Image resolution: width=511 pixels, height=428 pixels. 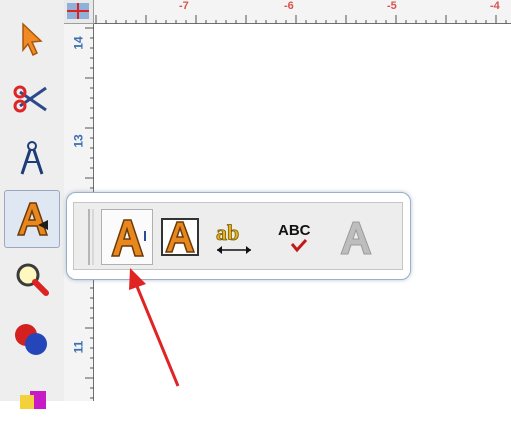 What do you see at coordinates (184, 6) in the screenshot?
I see `ruler-label: -7` at bounding box center [184, 6].